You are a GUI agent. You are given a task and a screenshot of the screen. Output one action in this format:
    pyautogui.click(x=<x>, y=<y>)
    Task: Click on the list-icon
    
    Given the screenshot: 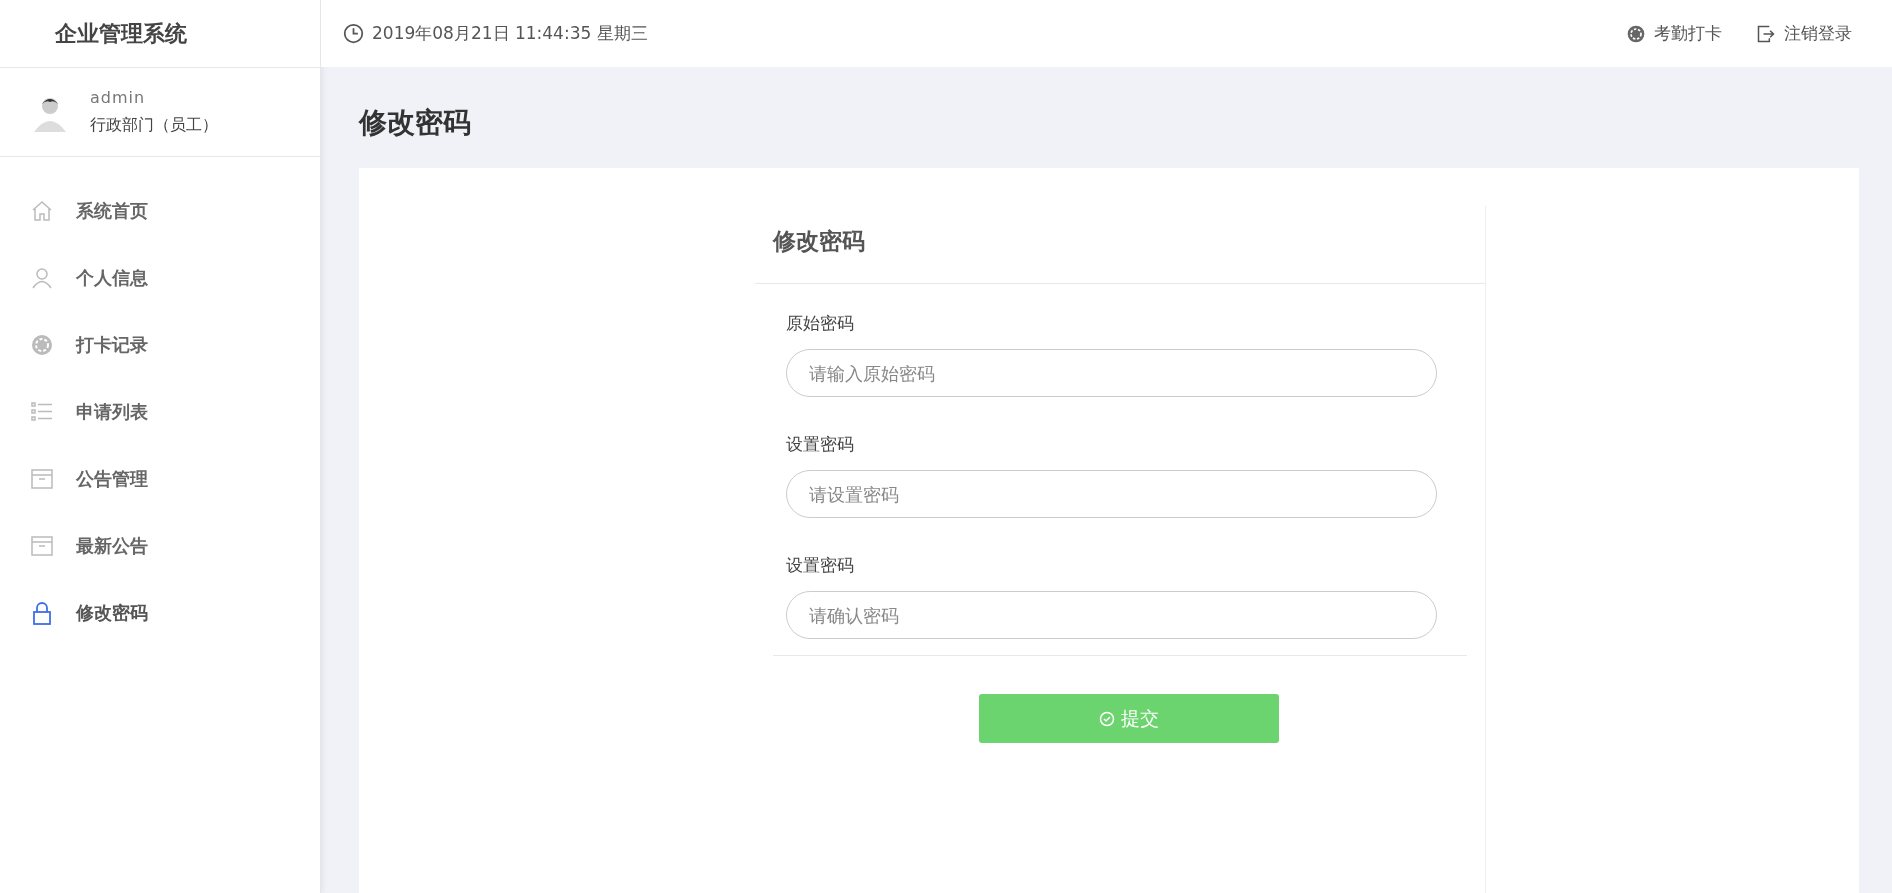 What is the action you would take?
    pyautogui.click(x=42, y=411)
    